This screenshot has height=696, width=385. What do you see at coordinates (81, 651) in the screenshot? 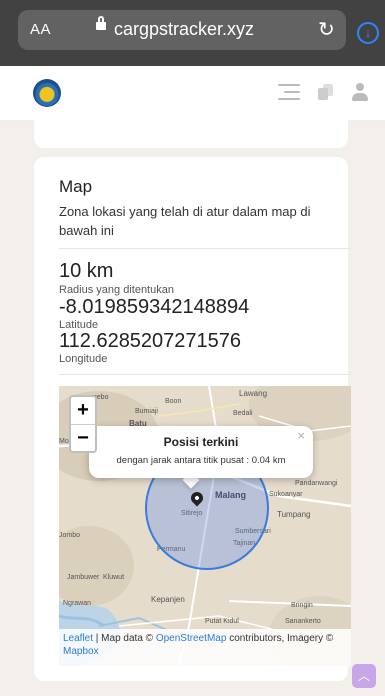
I see `mapbox-link: Mapbox` at bounding box center [81, 651].